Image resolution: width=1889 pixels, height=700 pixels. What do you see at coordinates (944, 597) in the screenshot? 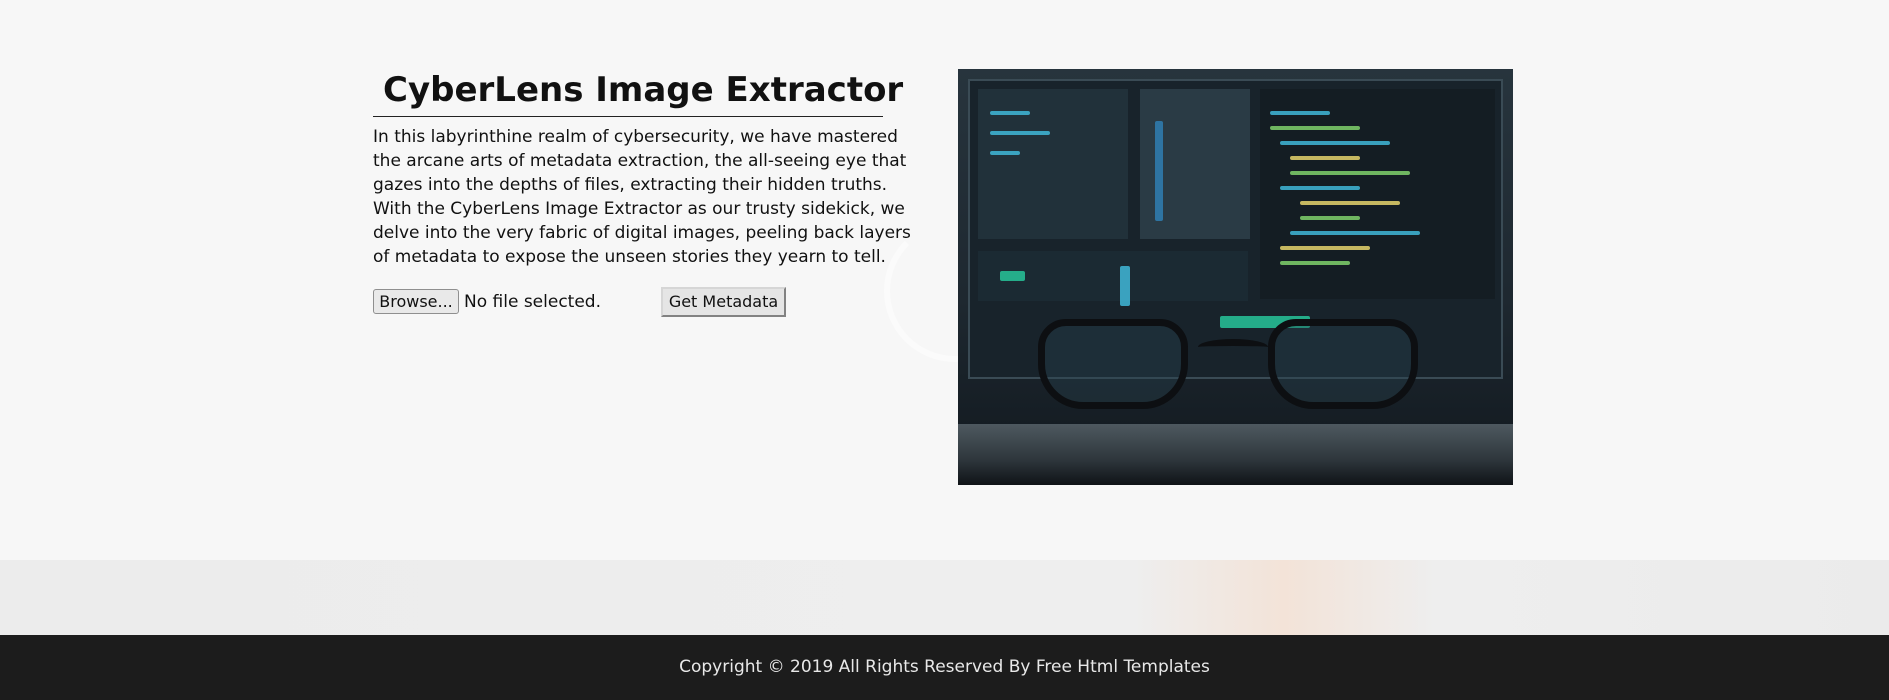
I see `footer-background-band` at bounding box center [944, 597].